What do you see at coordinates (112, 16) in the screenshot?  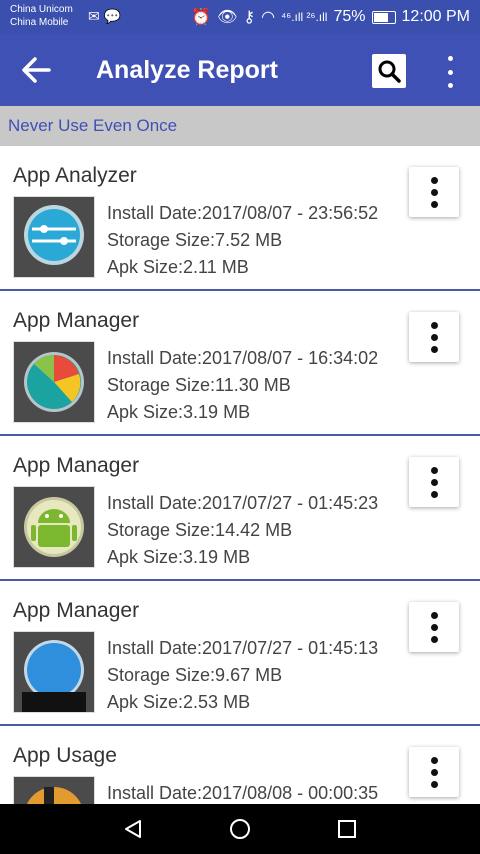 I see `chat-icon: 💬` at bounding box center [112, 16].